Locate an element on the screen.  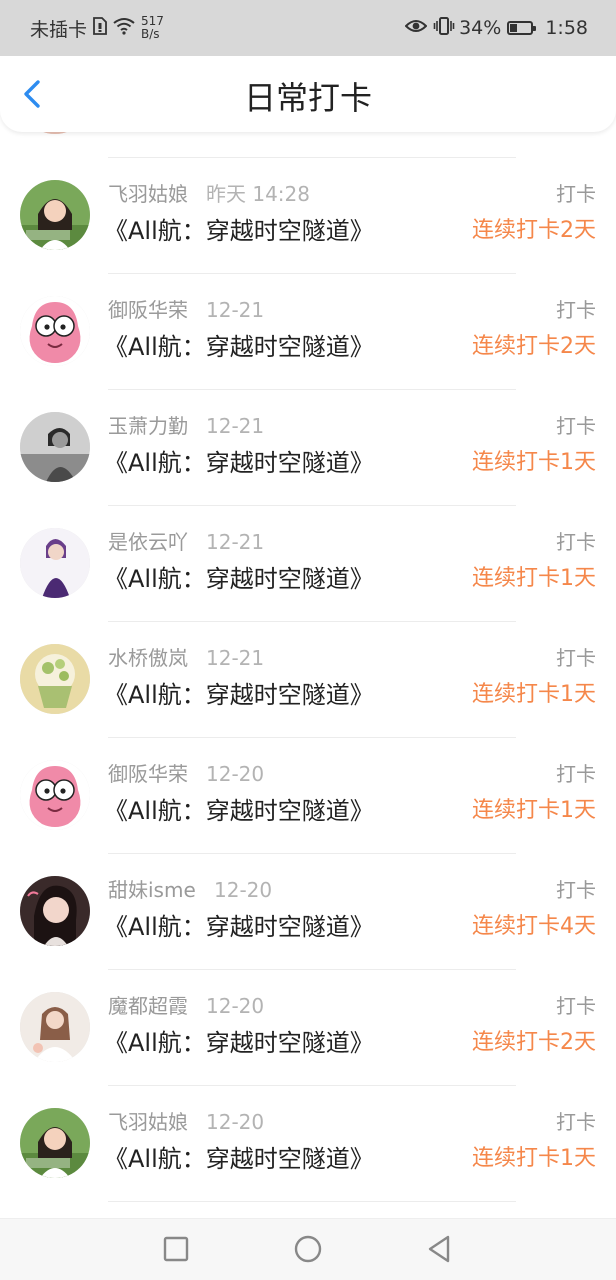
checkin-list-item: 水桥傲岚 12-21 《All航：穿越时空隧道》 打卡连续打卡1天 is located at coordinates (308, 680).